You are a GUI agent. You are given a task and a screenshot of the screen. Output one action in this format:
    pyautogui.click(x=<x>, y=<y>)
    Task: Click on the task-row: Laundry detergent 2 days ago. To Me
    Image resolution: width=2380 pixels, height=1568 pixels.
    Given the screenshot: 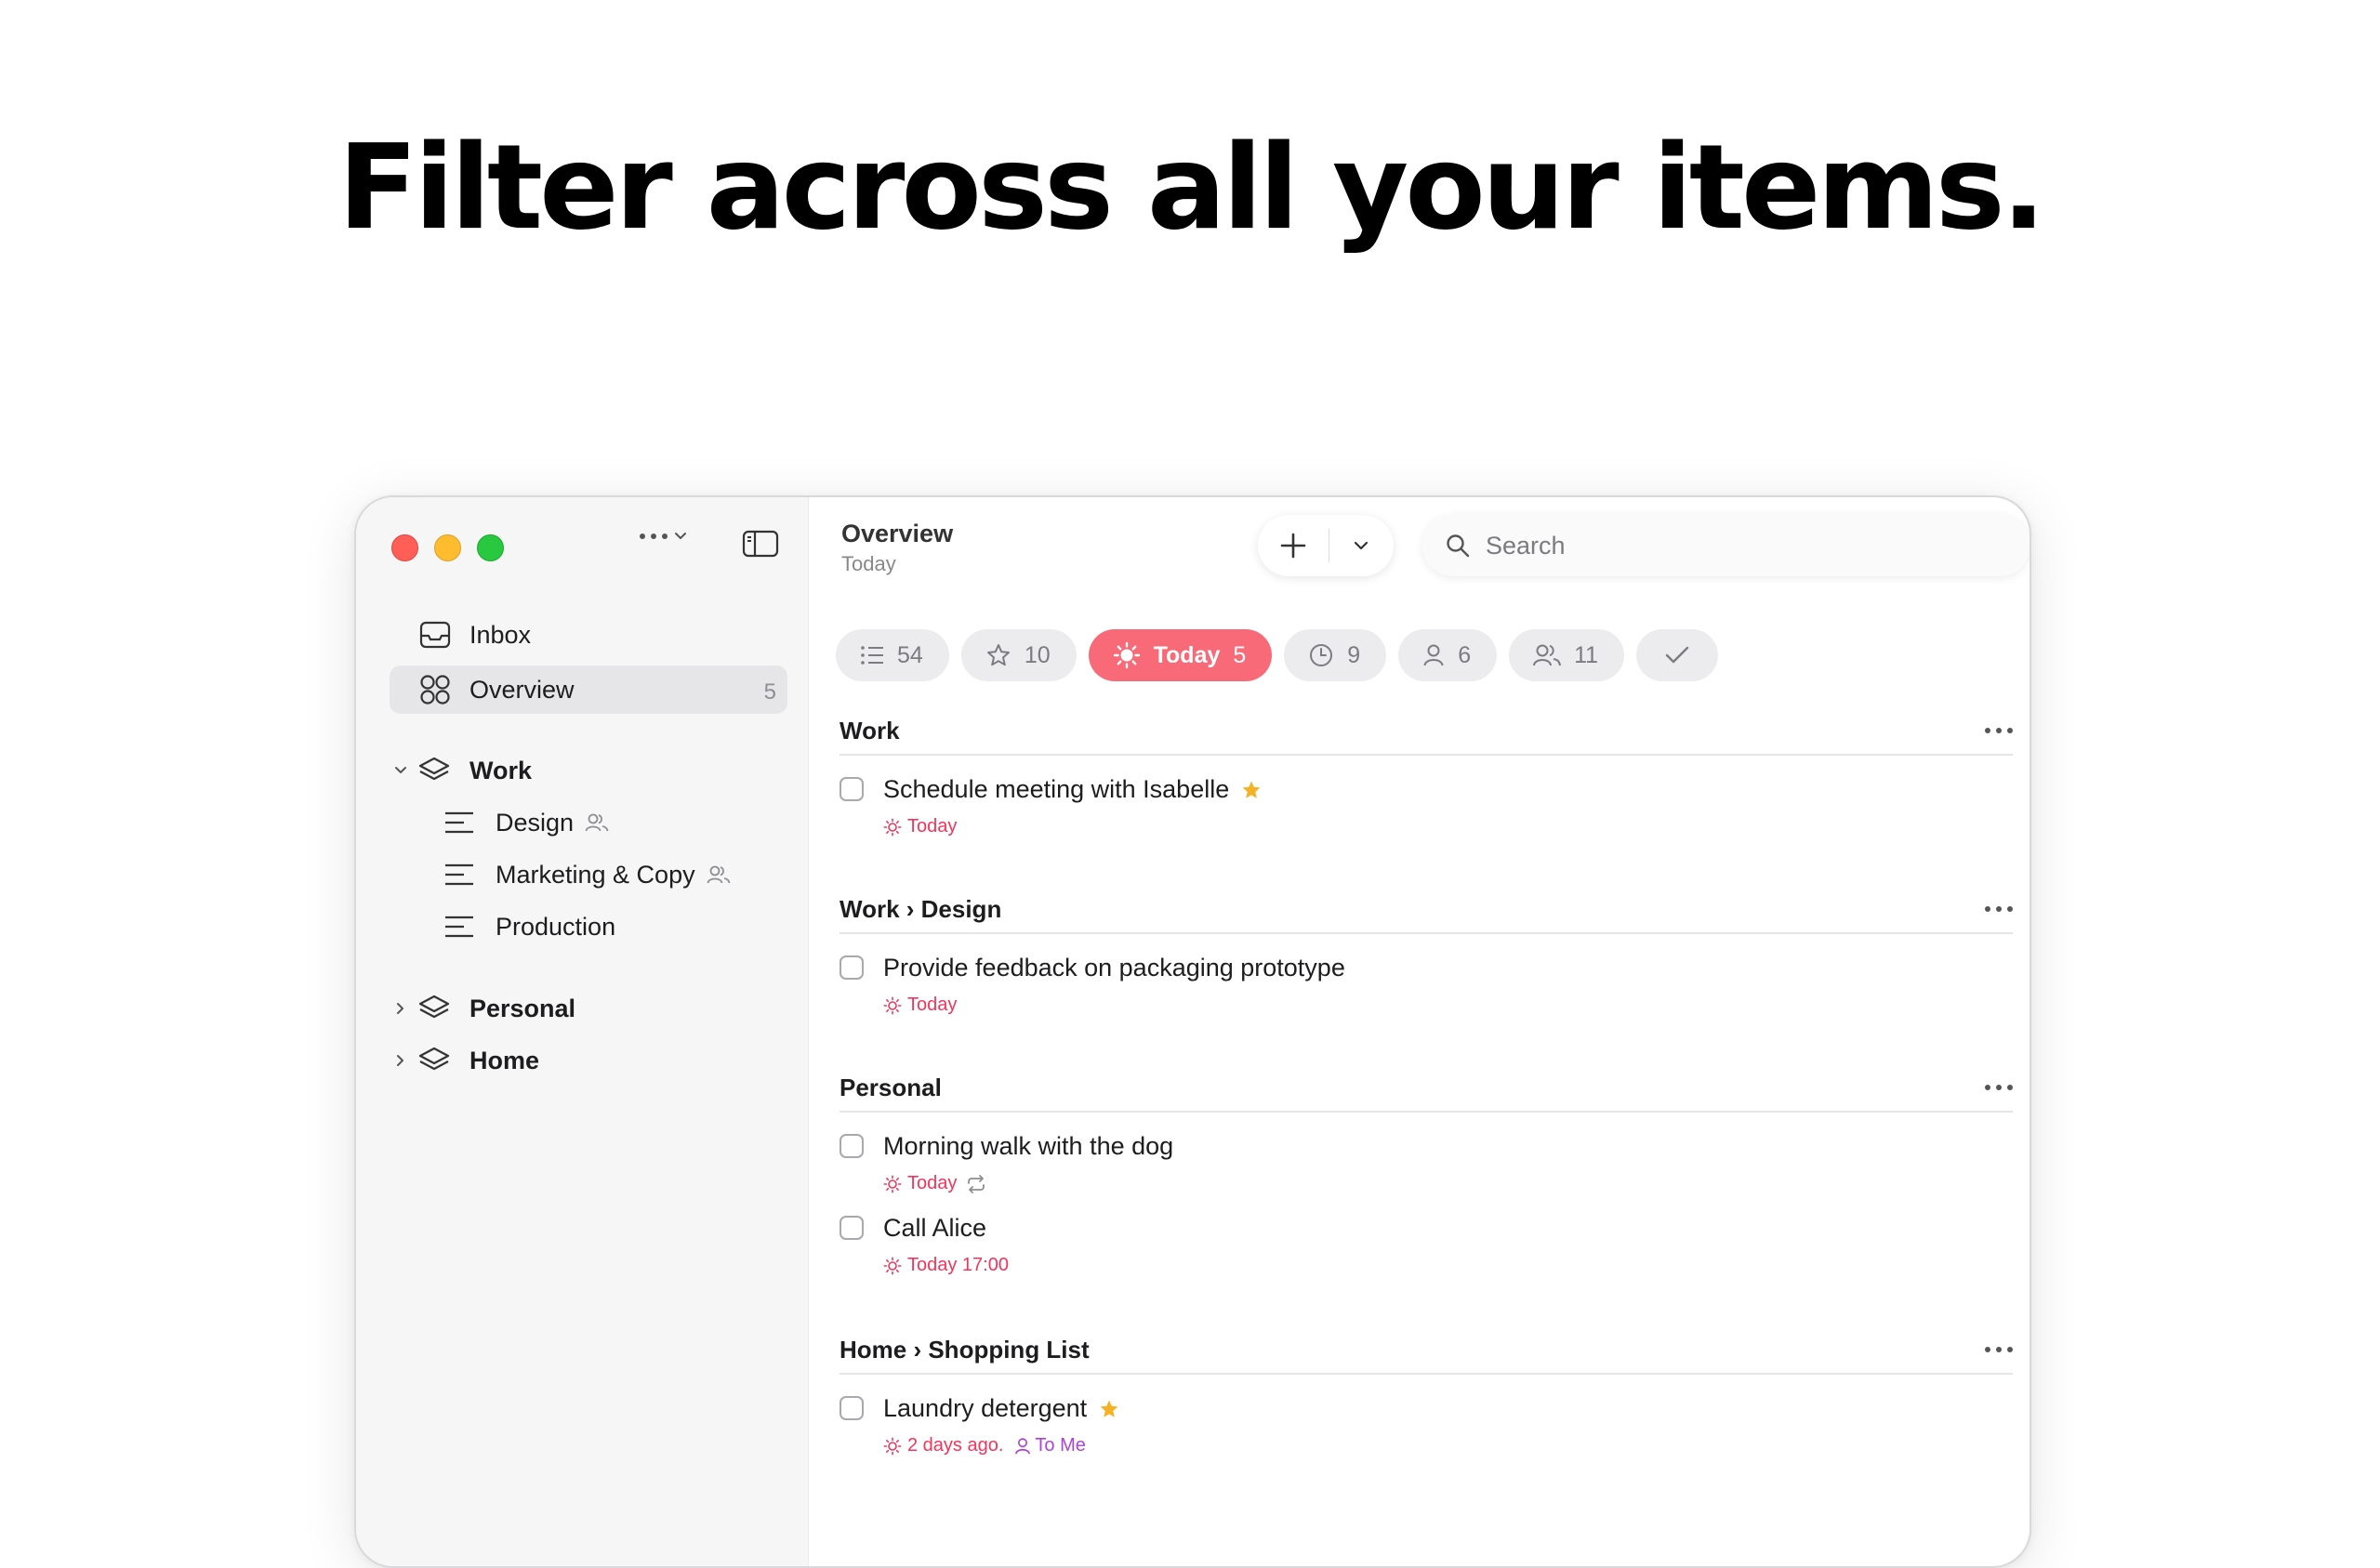 What is the action you would take?
    pyautogui.click(x=1426, y=1425)
    